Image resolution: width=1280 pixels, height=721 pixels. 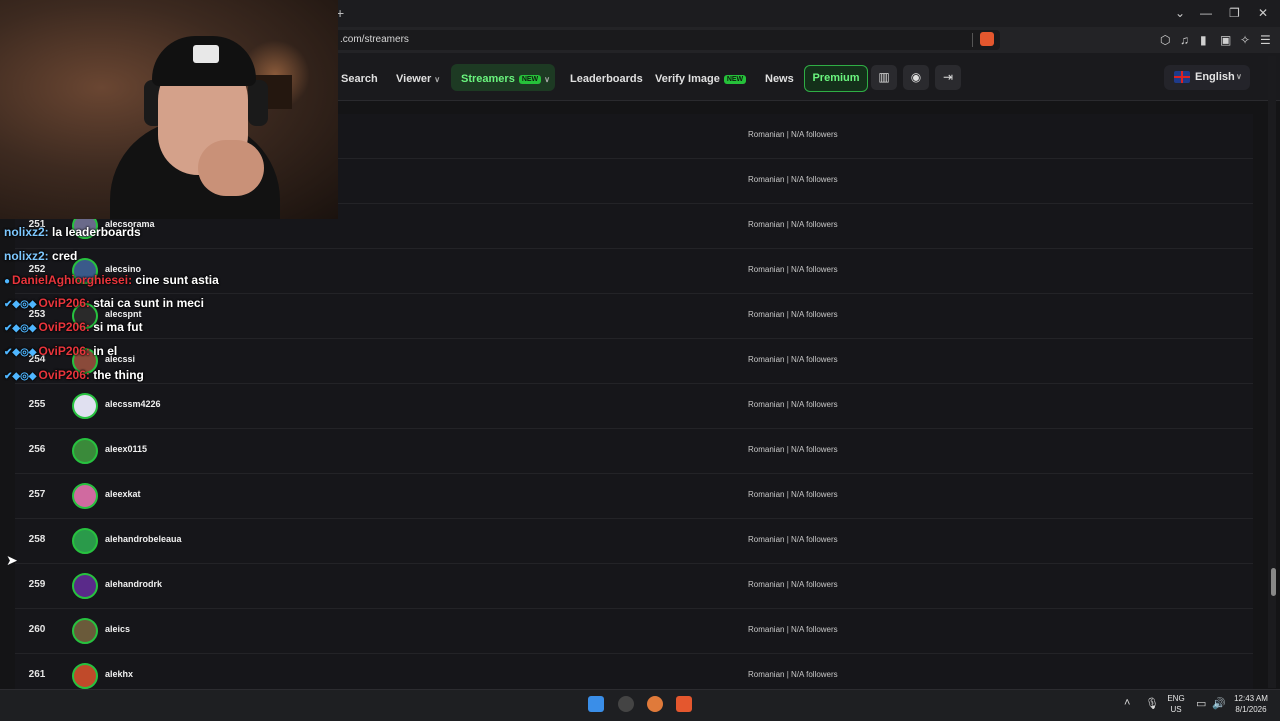 I want to click on list-item: 260 aleics Romanian | N/A followers, so click(x=634, y=631).